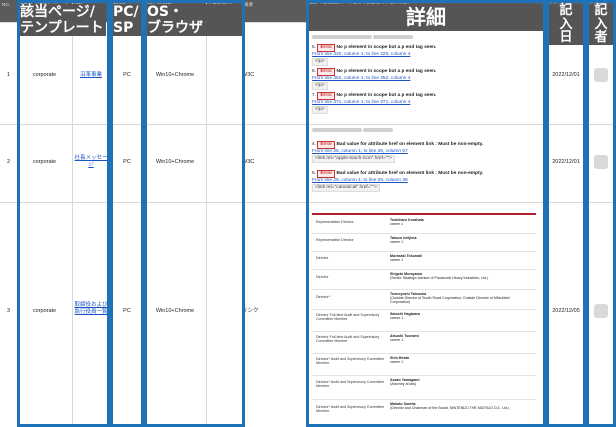 This screenshot has width=616, height=427. Describe the element at coordinates (426, 17) in the screenshot. I see `label-detail: 詳細` at that location.